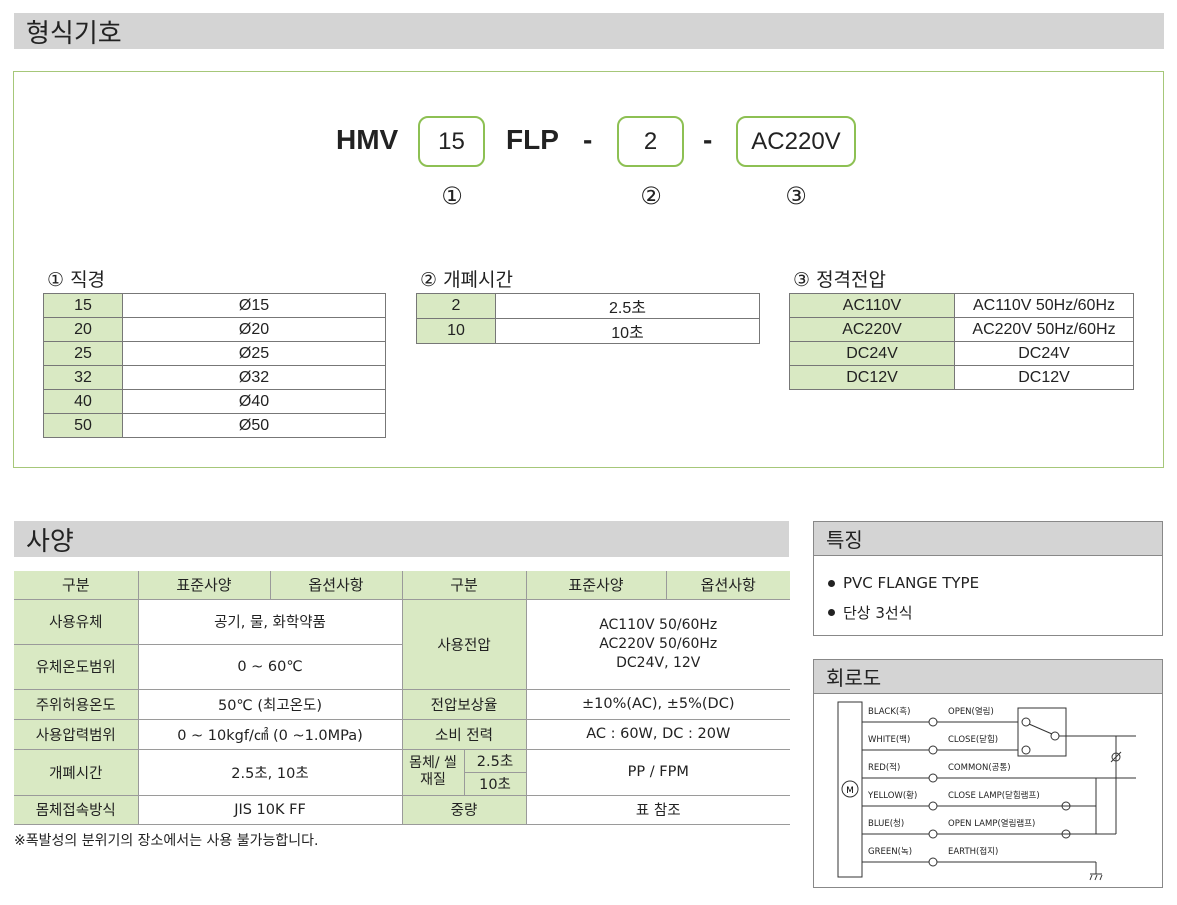  Describe the element at coordinates (452, 196) in the screenshot. I see `marker-1: ①` at that location.